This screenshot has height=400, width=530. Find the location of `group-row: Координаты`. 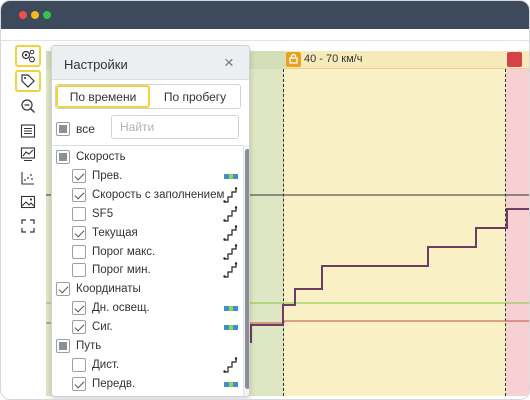

group-row: Координаты is located at coordinates (98, 289).